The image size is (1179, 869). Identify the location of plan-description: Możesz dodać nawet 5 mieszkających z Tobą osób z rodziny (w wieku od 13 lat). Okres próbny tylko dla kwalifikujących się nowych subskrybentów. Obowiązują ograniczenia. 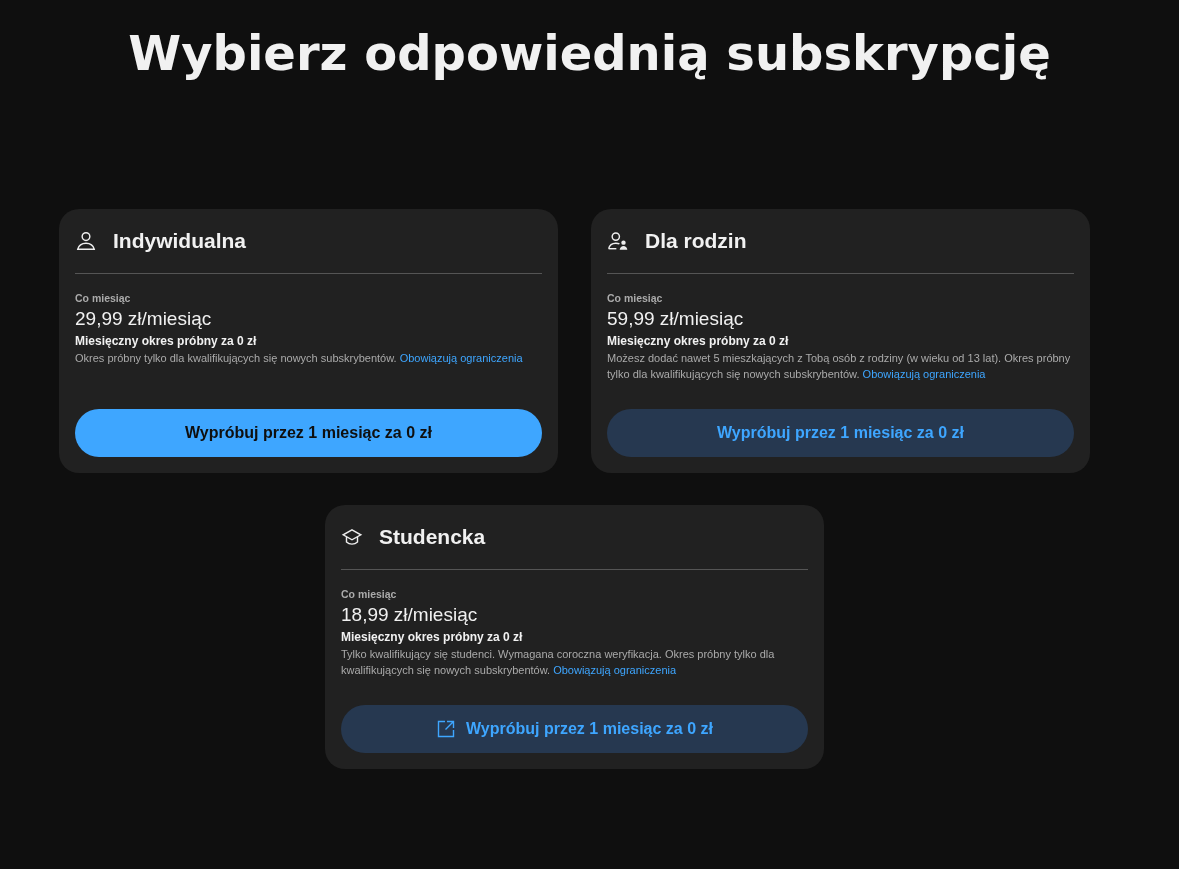
(839, 366).